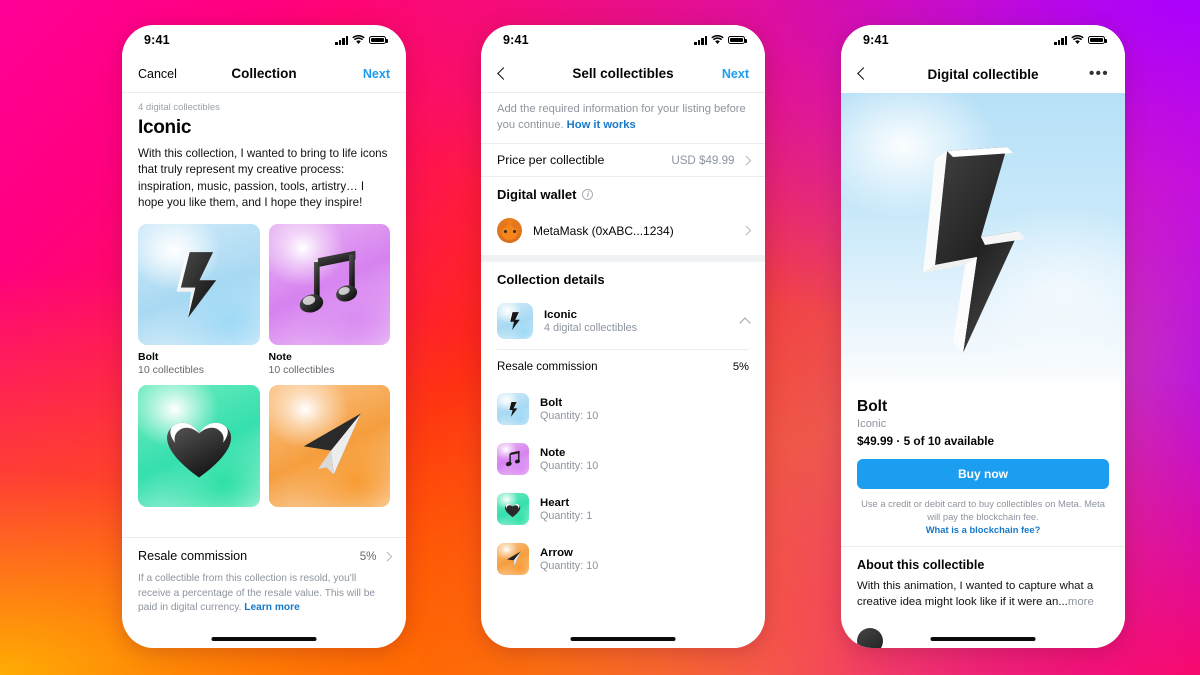 This screenshot has width=1200, height=675. I want to click on how-it-works-link: How it works, so click(601, 125).